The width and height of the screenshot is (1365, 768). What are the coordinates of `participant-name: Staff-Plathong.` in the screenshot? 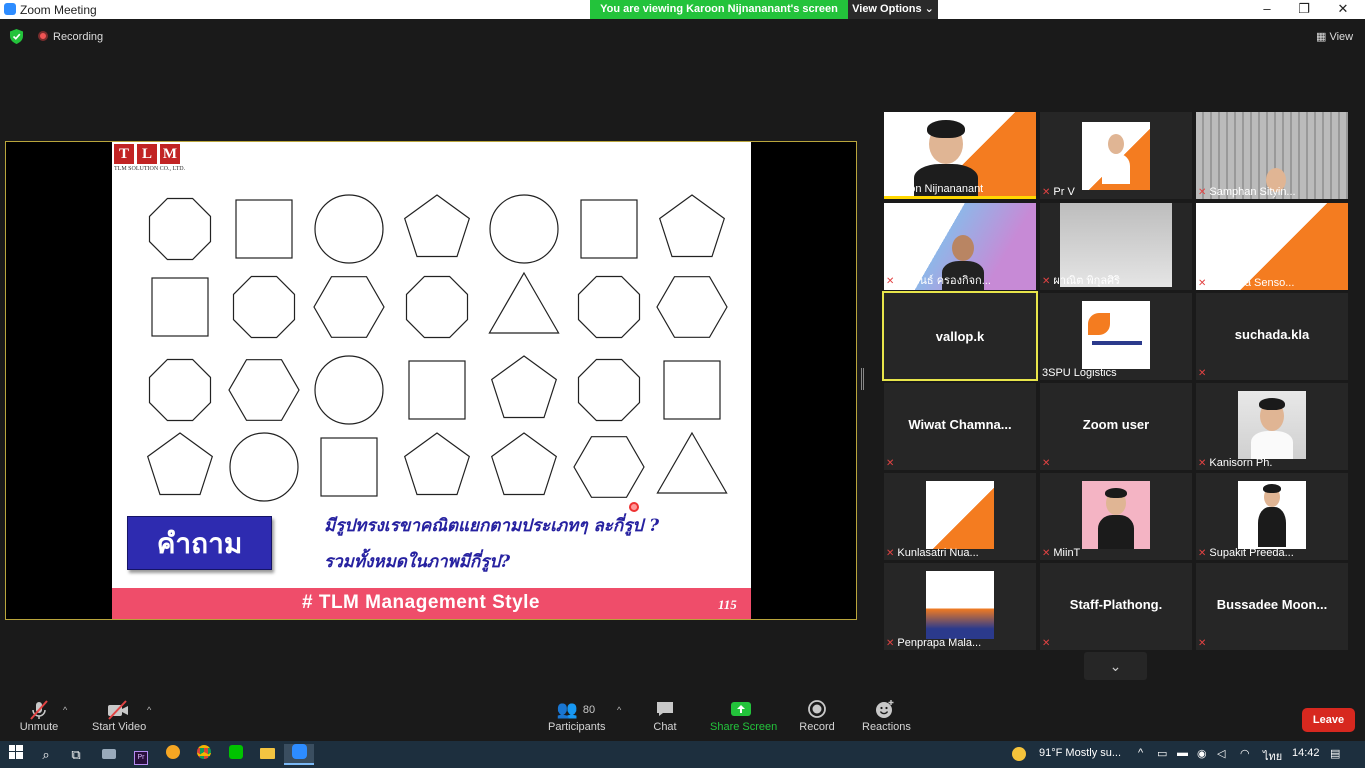 It's located at (1116, 604).